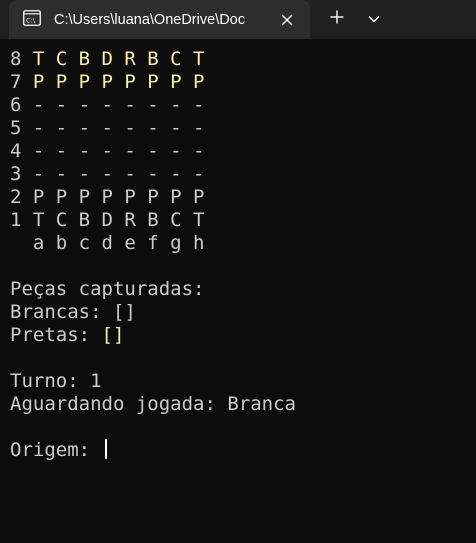 The width and height of the screenshot is (476, 543). I want to click on rank-label: 2, so click(16, 197).